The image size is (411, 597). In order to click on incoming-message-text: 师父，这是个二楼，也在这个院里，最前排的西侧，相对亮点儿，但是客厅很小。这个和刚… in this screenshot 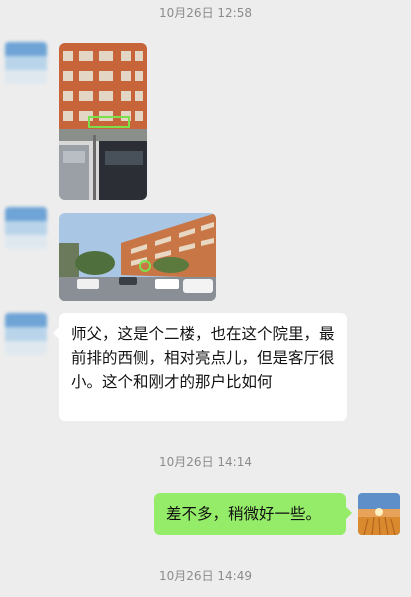, I will do `click(203, 358)`.